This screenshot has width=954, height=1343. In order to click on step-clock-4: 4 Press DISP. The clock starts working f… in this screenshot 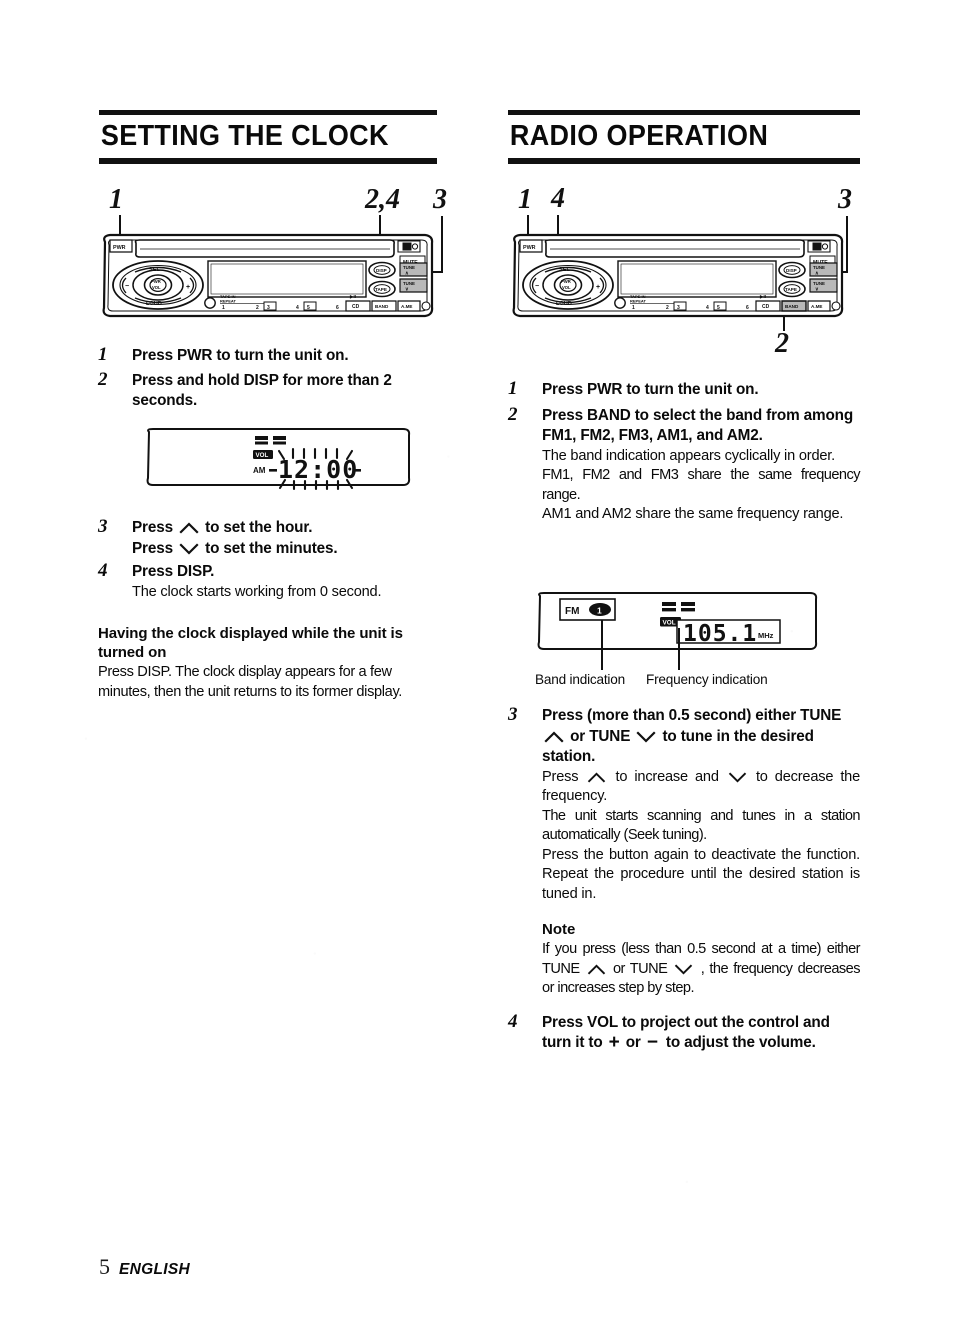, I will do `click(267, 581)`.